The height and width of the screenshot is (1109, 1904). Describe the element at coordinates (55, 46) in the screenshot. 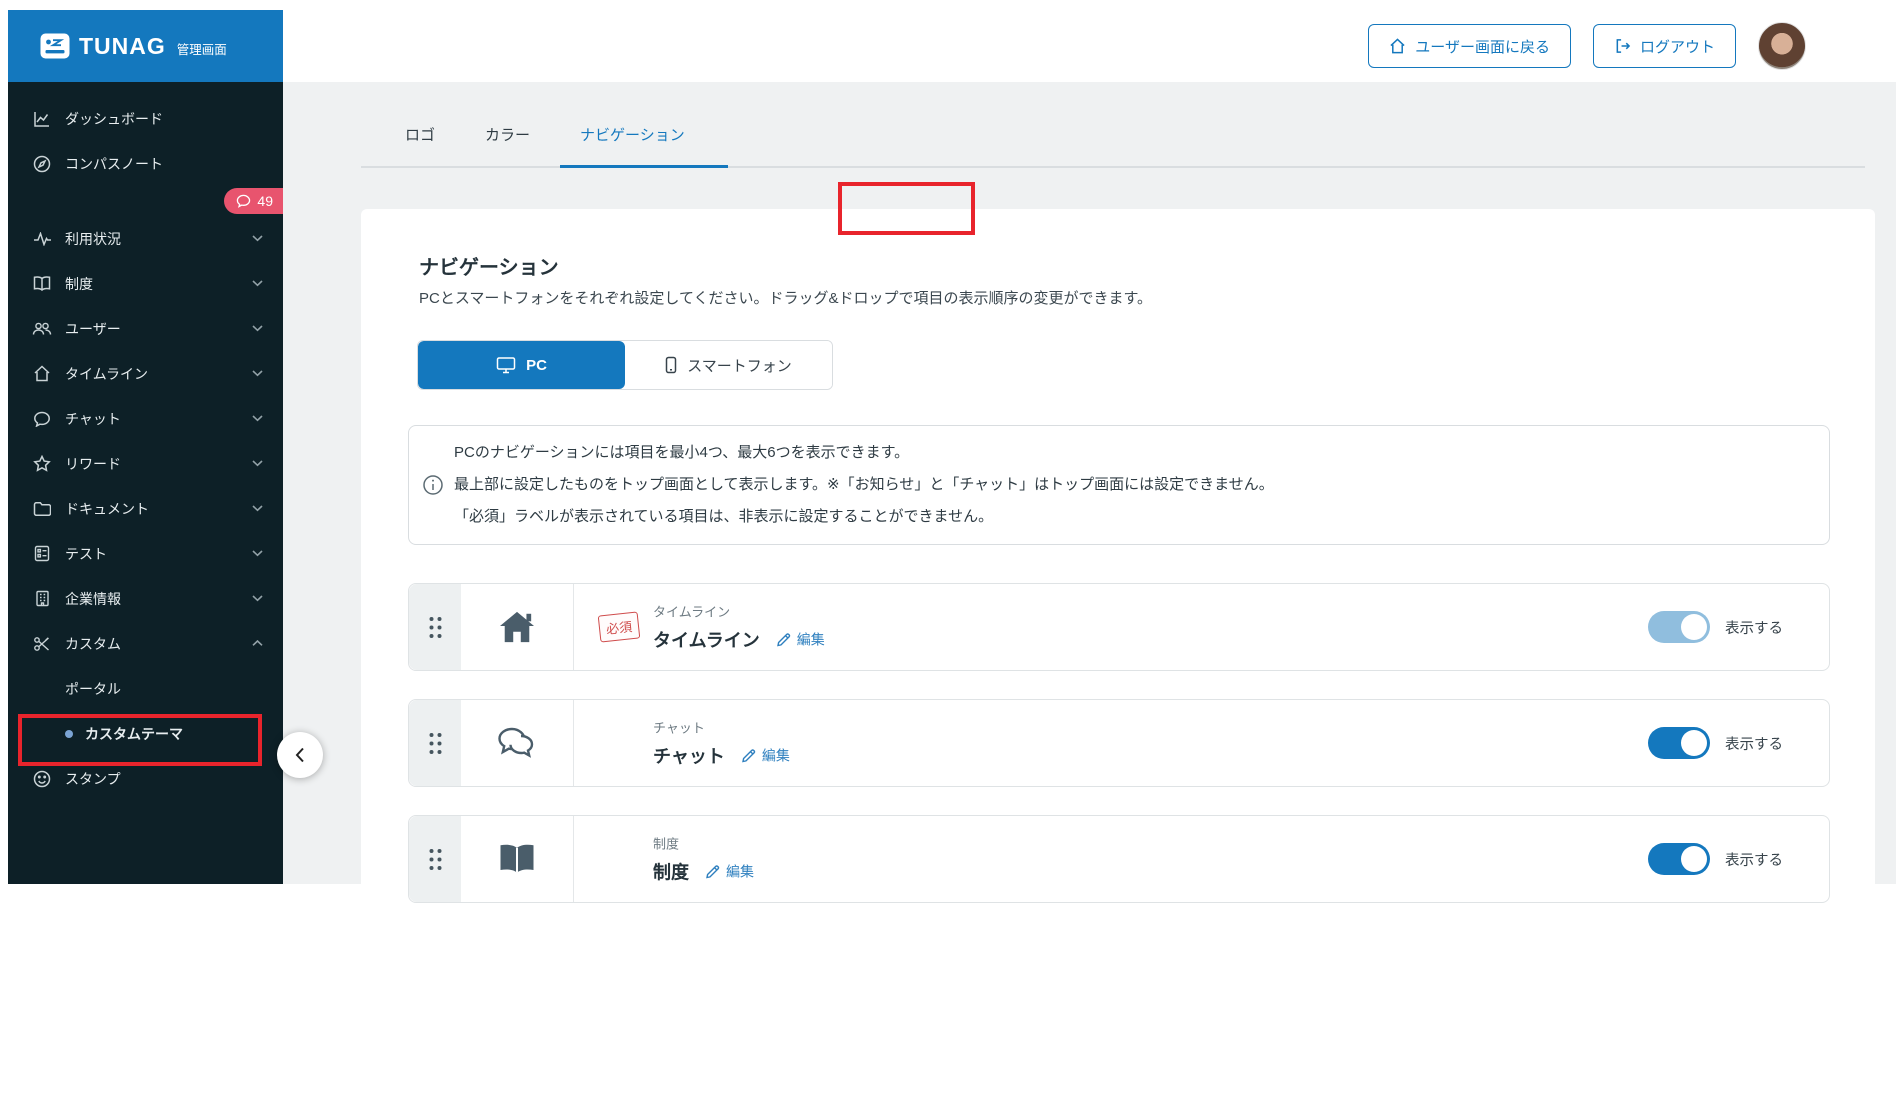

I see `tunag-logo-icon` at that location.